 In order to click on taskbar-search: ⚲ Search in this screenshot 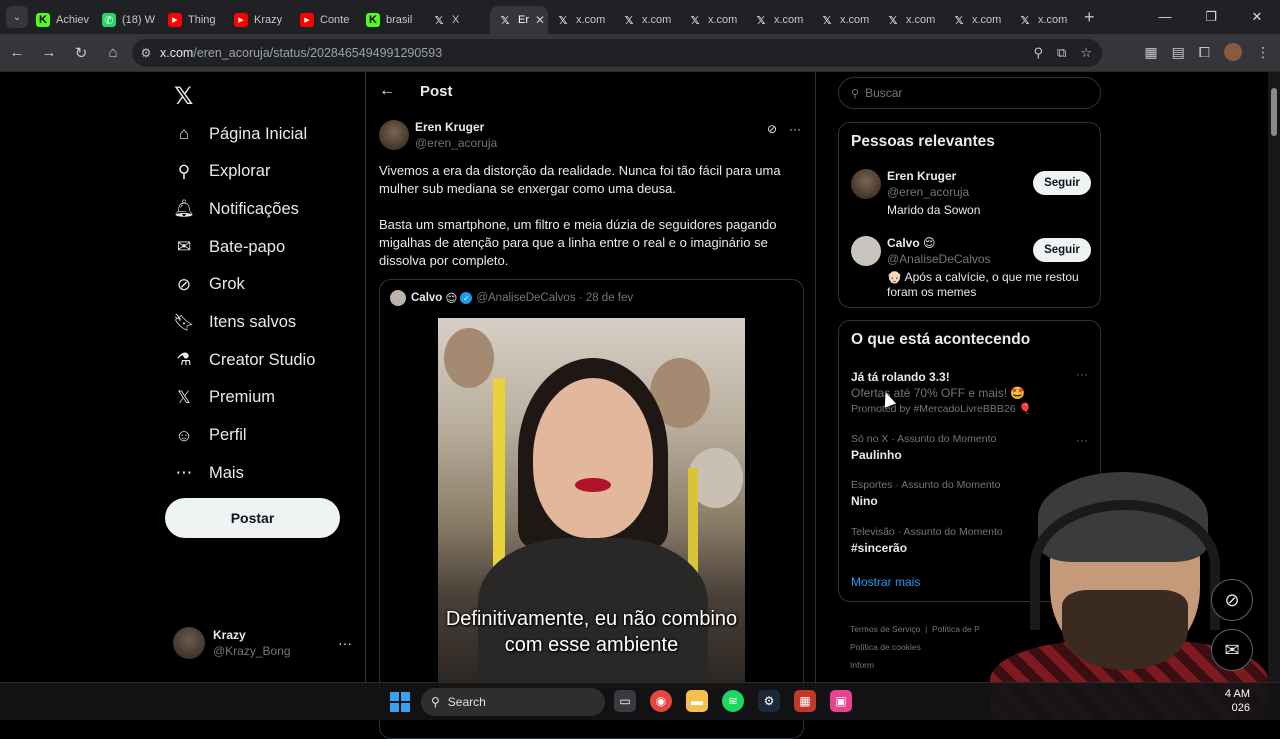, I will do `click(513, 702)`.